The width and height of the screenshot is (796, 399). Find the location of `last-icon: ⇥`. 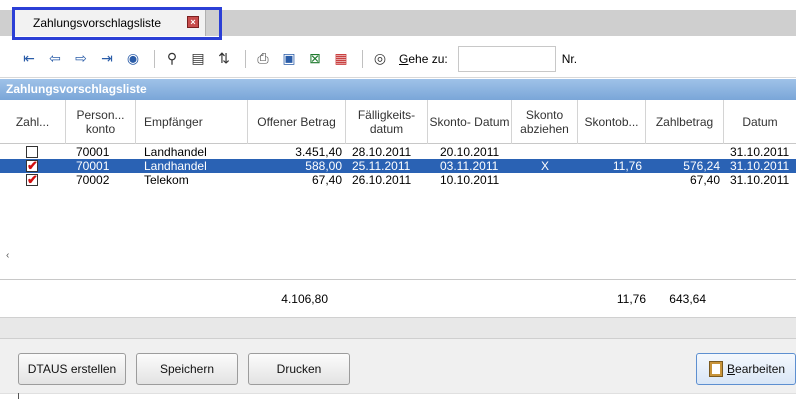

last-icon: ⇥ is located at coordinates (107, 59).